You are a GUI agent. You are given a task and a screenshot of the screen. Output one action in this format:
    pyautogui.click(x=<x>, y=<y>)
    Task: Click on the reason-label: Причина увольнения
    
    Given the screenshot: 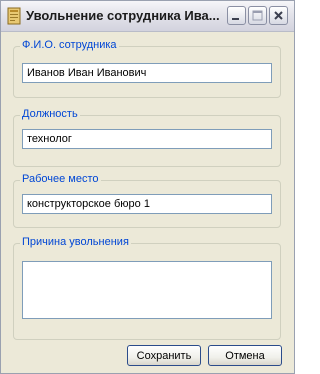 What is the action you would take?
    pyautogui.click(x=75, y=242)
    